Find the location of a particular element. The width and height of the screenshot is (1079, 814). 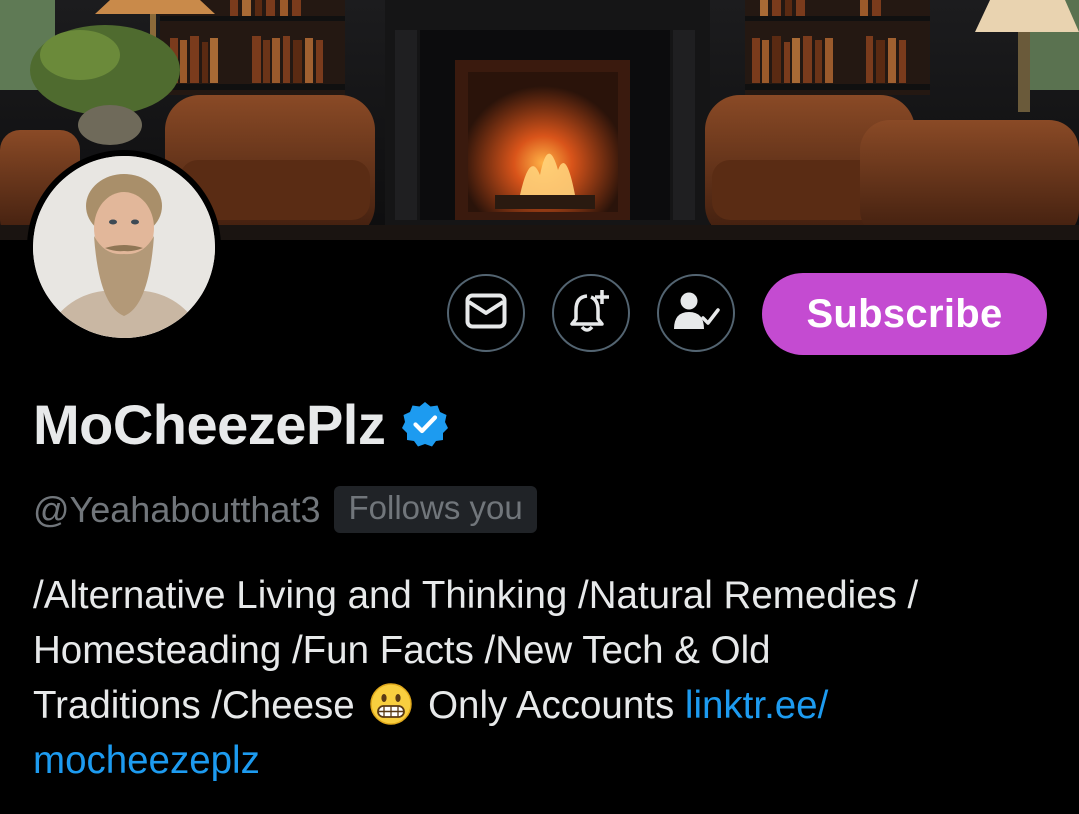

bio-line-3-after: Only Accounts is located at coordinates (551, 705).